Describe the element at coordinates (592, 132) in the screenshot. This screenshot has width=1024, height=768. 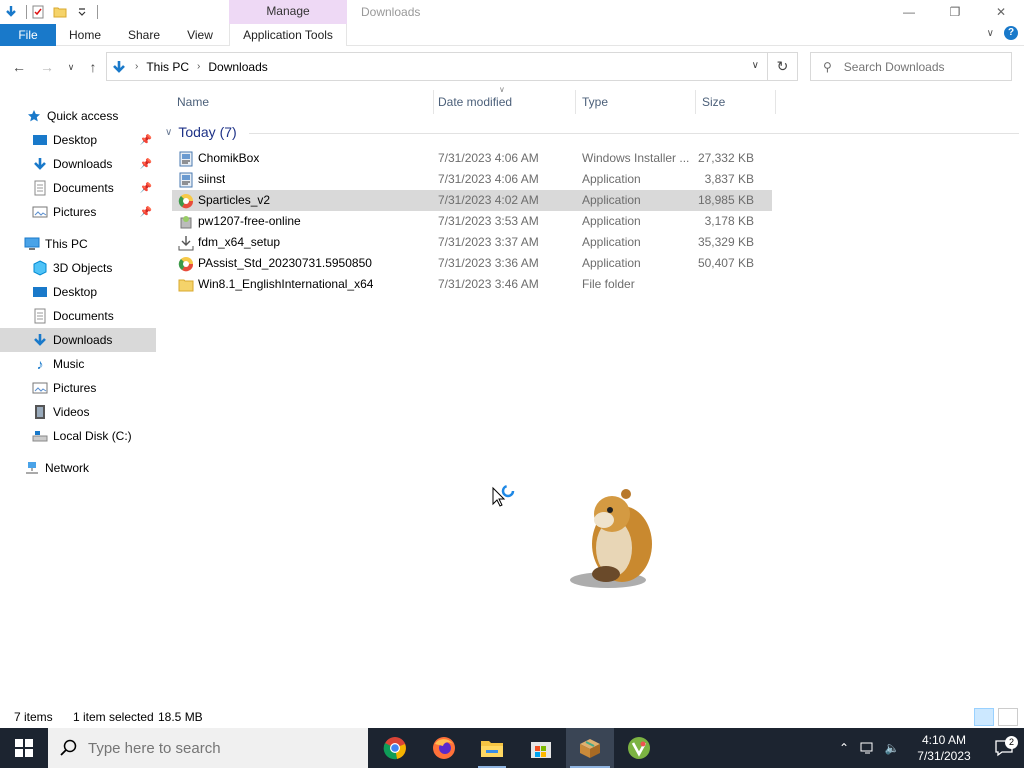
I see `group-header-today: ∨ Today (7)` at that location.